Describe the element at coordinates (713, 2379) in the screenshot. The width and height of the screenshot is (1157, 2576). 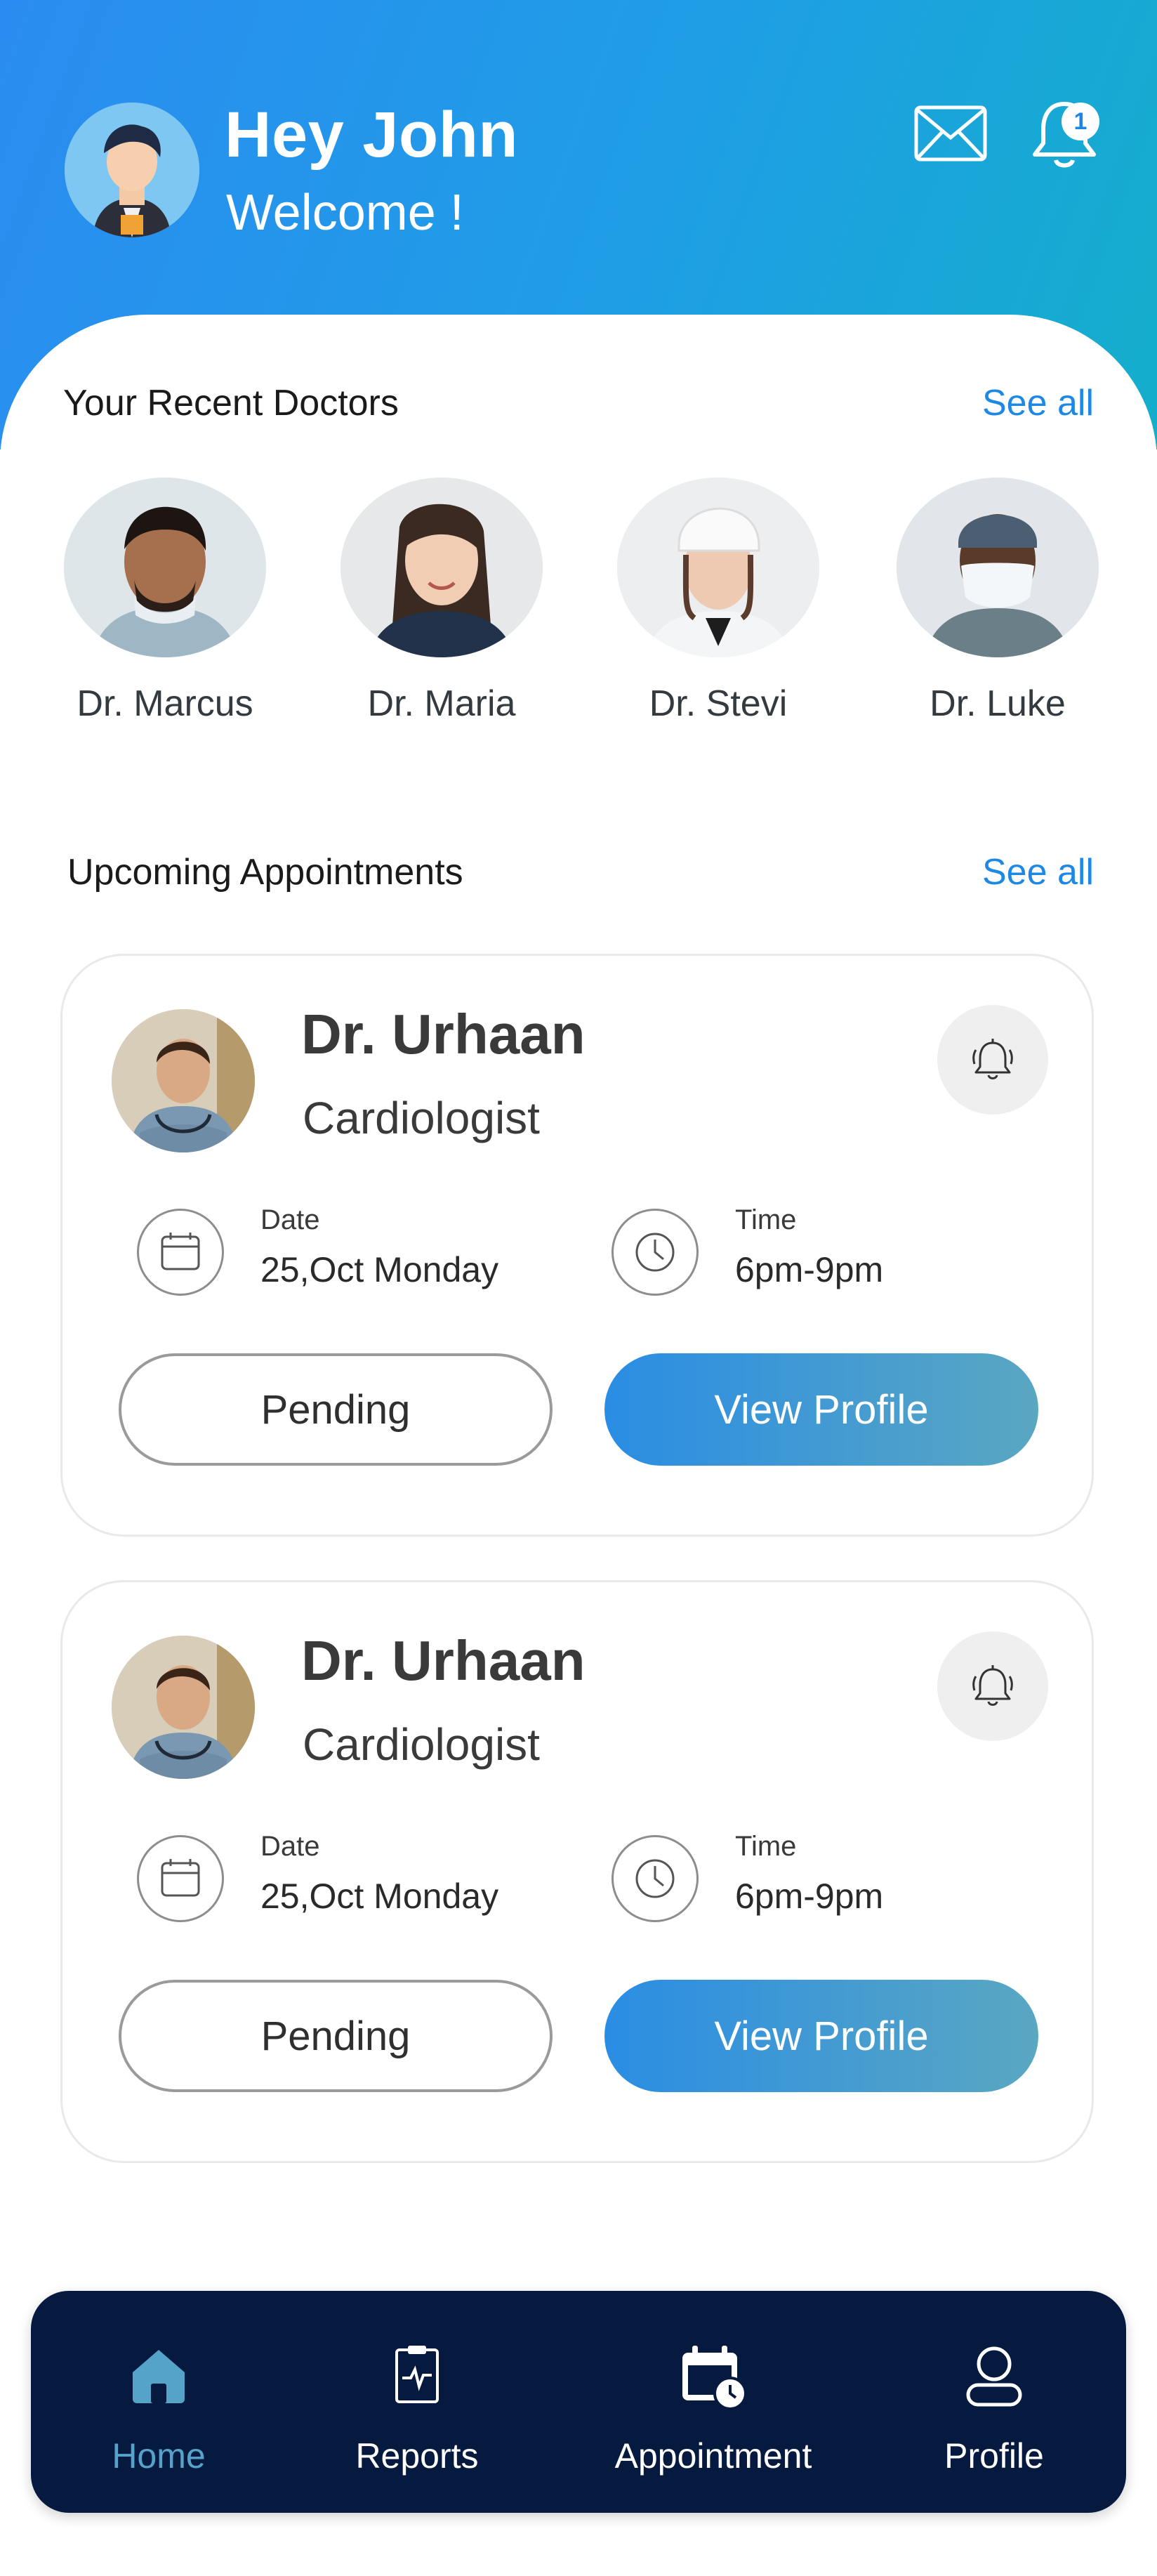
I see `calendar-clock-icon` at that location.